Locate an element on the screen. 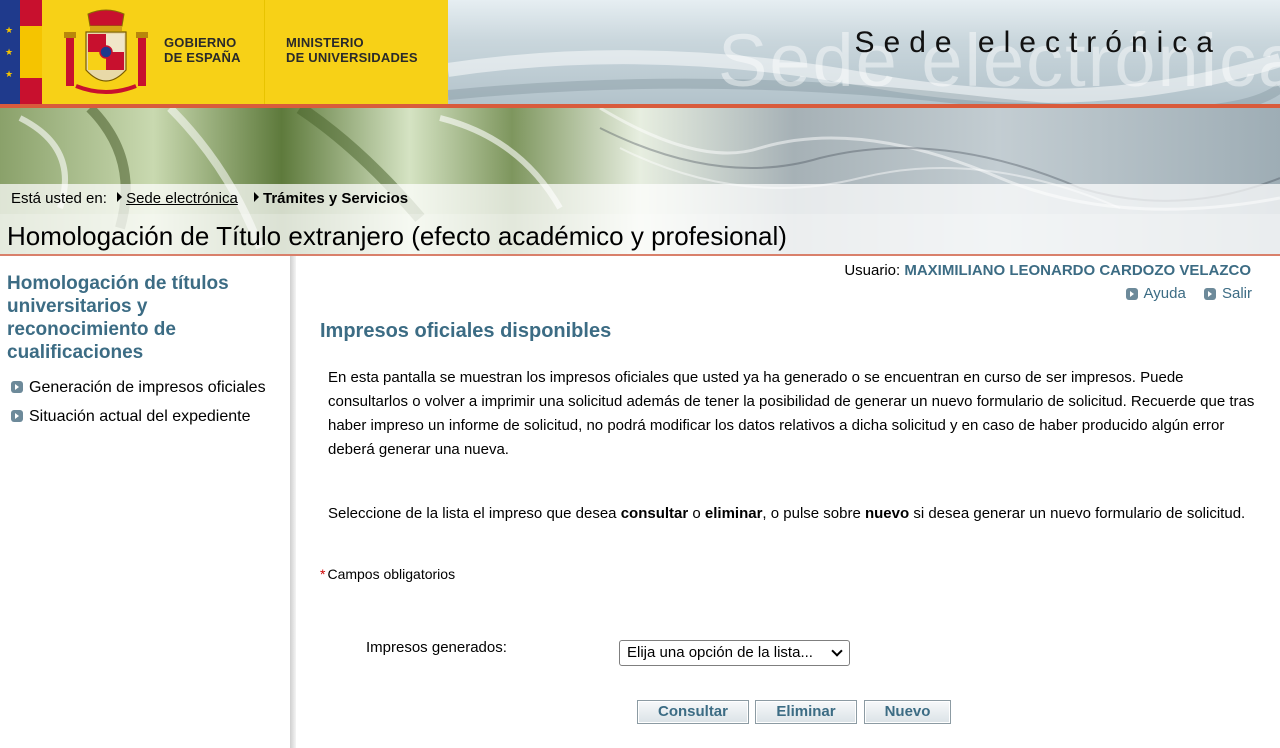  sidebar-item-file-status: Situación actual del expediente is located at coordinates (131, 417).